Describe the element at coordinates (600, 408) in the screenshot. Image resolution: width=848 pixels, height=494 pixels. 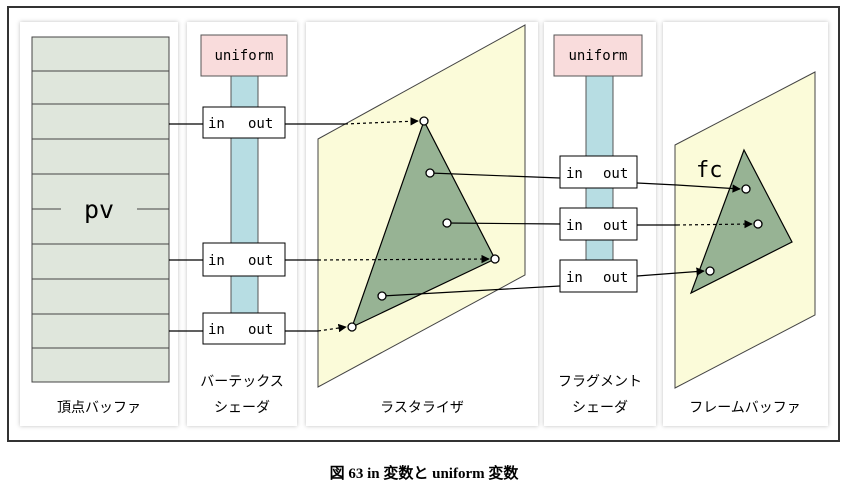
I see `fragment-shader-label-line-2: シェーダ` at that location.